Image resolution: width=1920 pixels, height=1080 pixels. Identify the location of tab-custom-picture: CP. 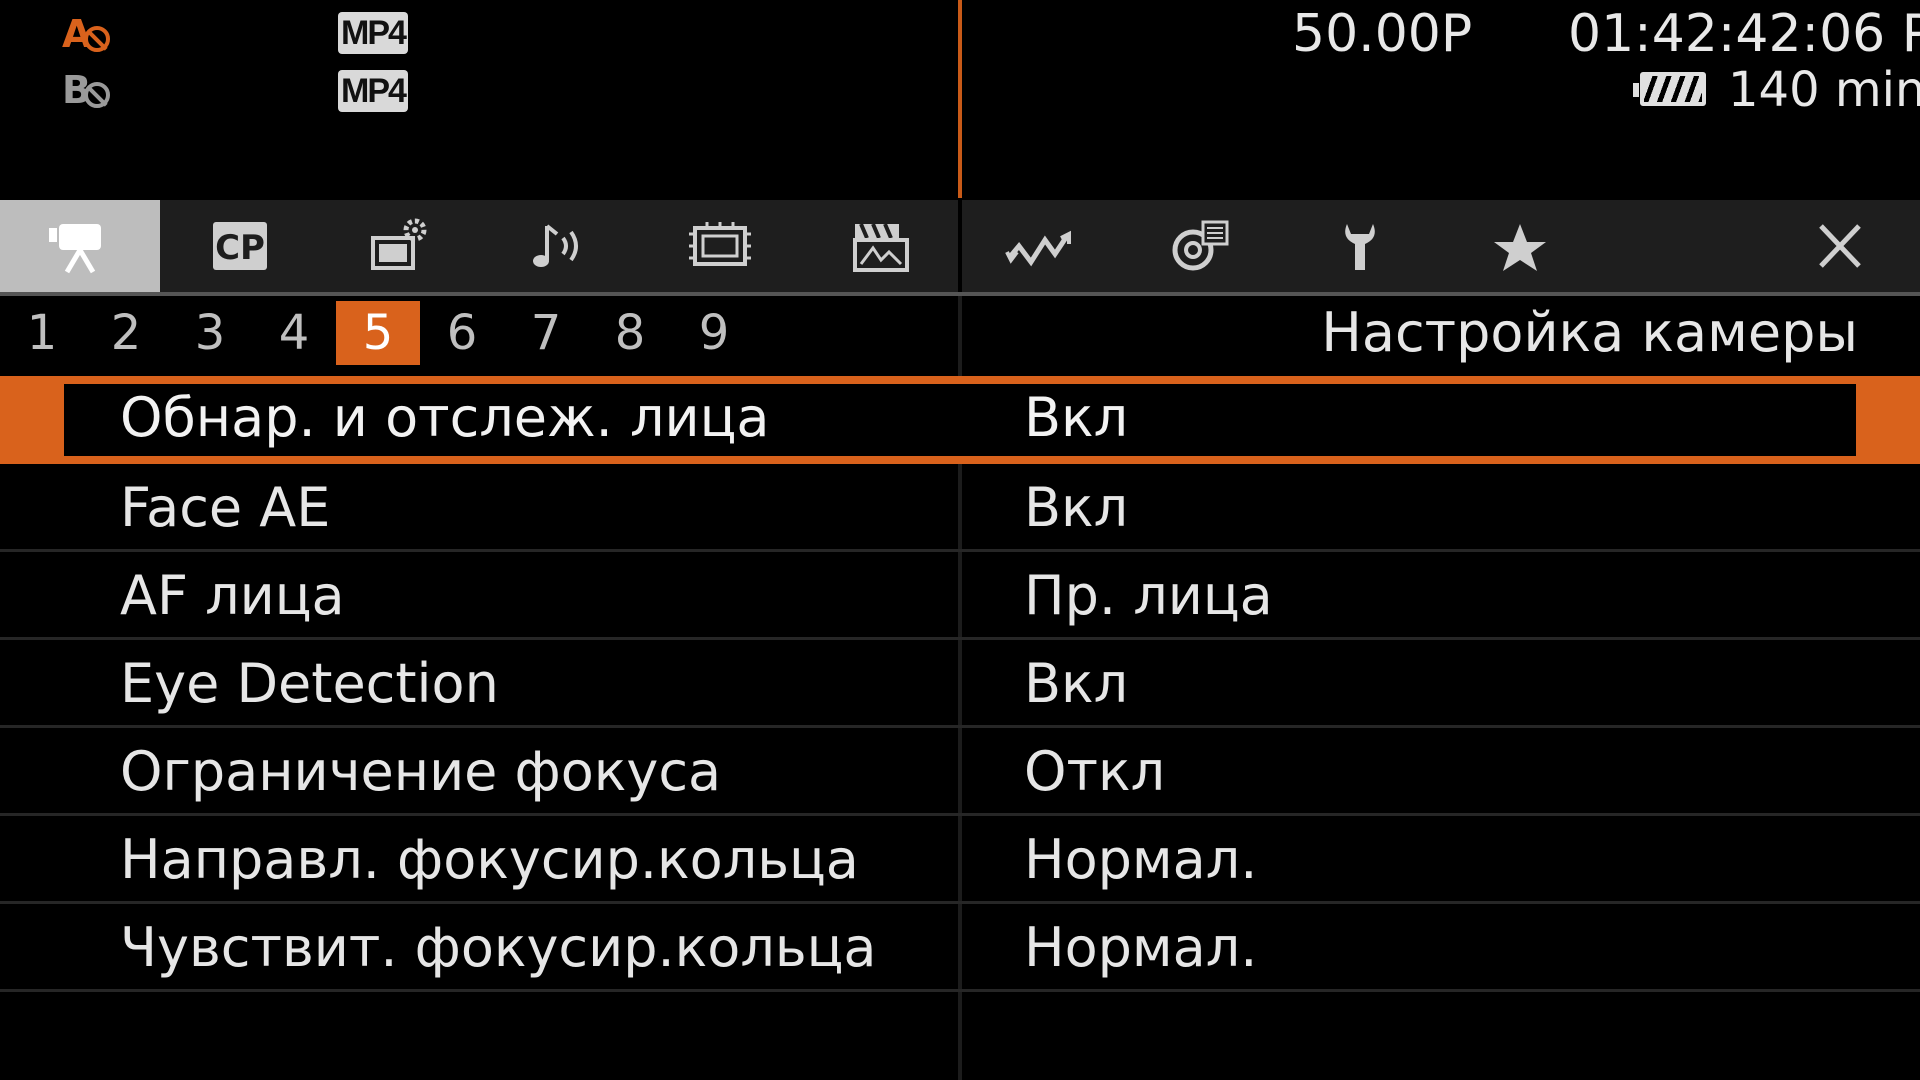
(240, 246).